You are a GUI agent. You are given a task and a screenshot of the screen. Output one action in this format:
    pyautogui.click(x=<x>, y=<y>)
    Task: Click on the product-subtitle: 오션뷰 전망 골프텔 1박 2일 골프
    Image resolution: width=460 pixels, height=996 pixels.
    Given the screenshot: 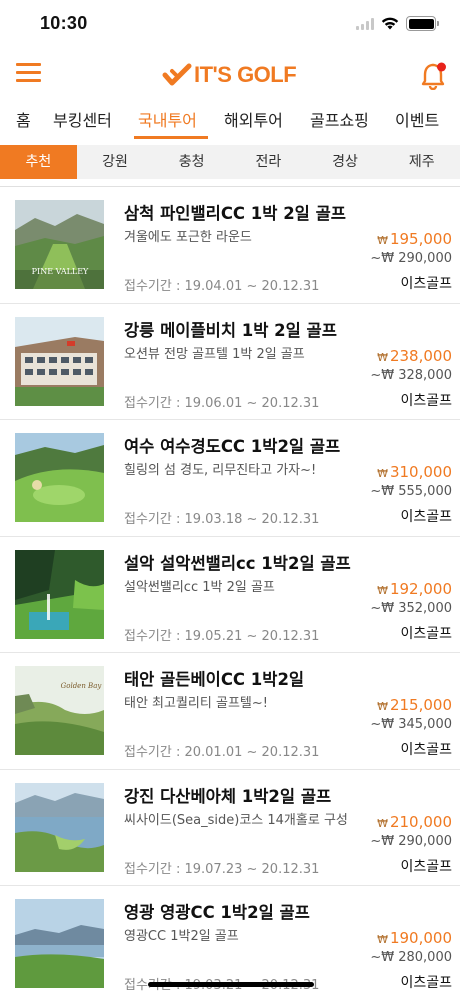 What is the action you would take?
    pyautogui.click(x=214, y=354)
    